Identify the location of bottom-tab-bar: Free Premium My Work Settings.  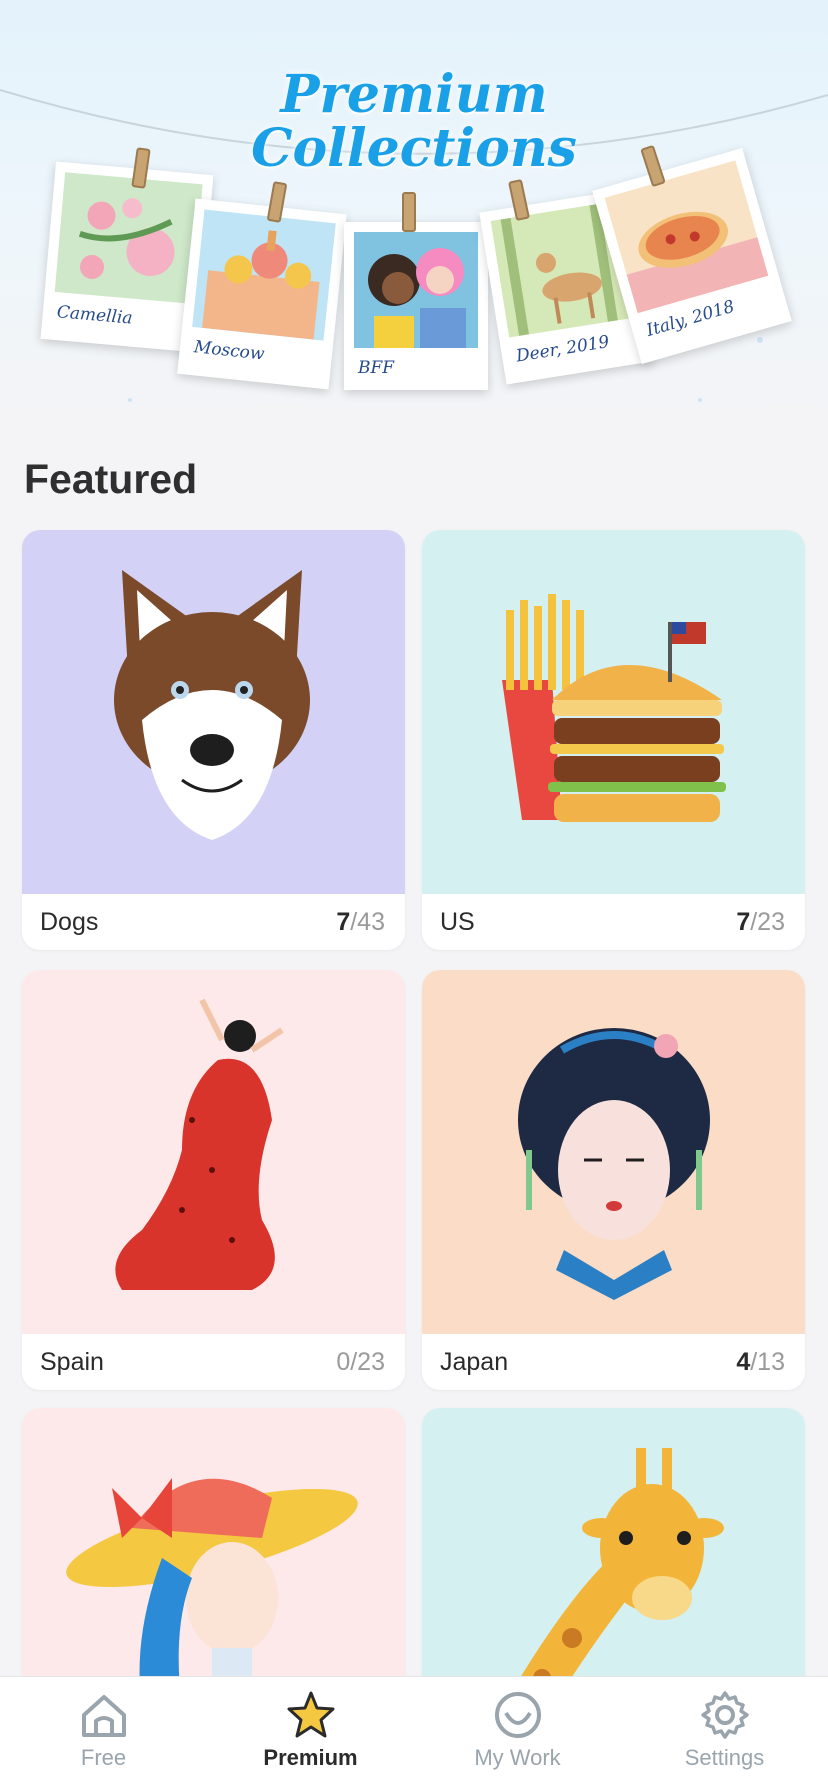
(414, 1734).